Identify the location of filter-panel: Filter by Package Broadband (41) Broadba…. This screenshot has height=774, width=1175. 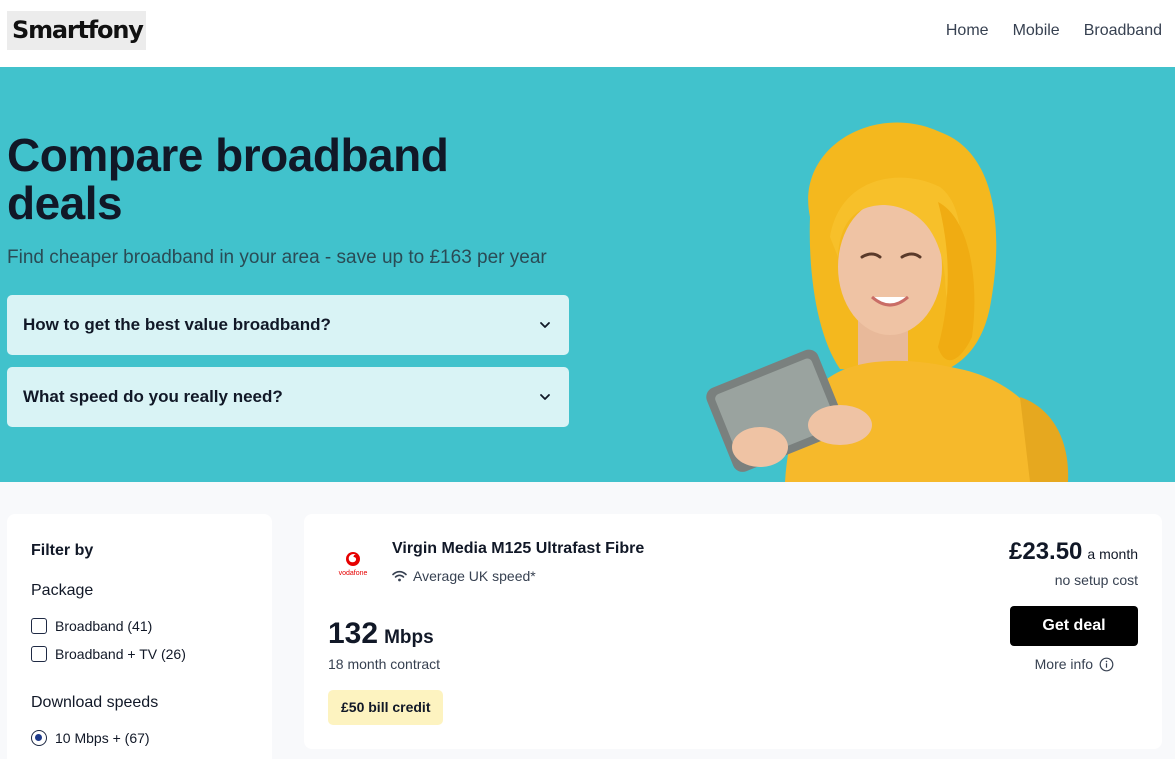
(139, 644).